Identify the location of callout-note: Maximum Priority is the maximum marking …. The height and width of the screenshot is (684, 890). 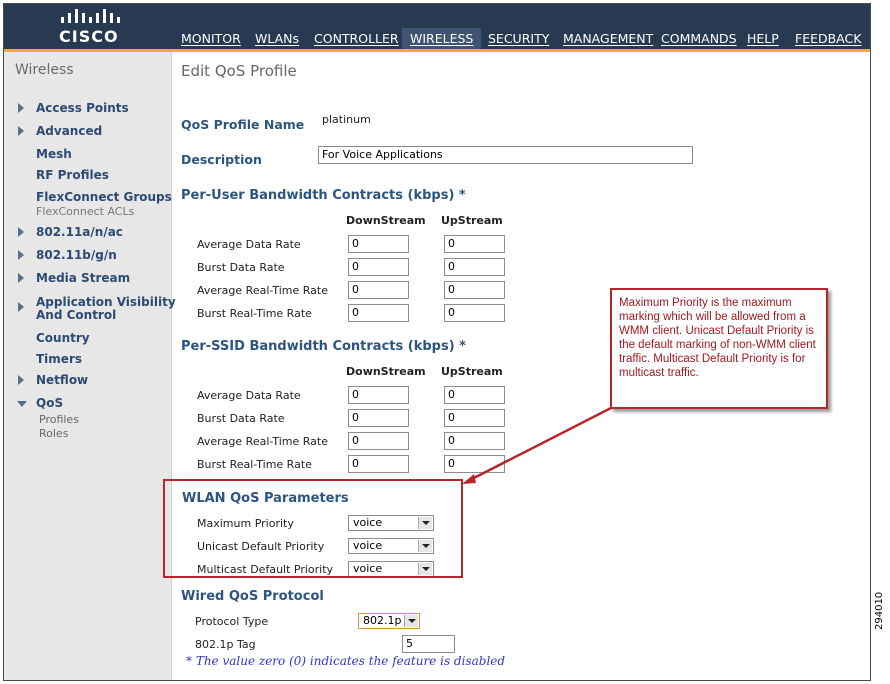
(719, 348).